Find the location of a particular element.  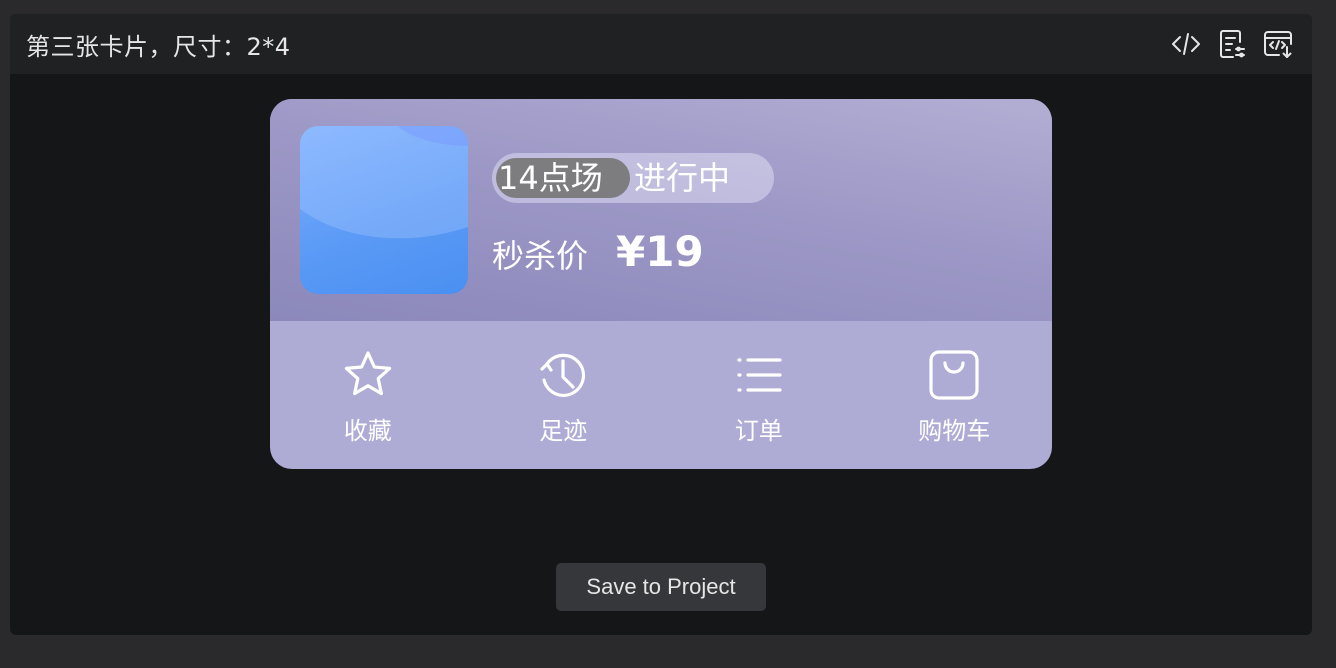

session-pill: 14点场 进行中 is located at coordinates (633, 178).